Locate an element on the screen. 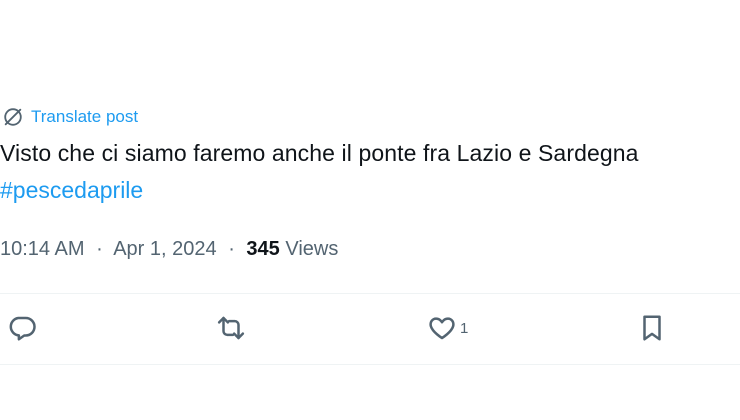  bookmark-icon is located at coordinates (652, 328).